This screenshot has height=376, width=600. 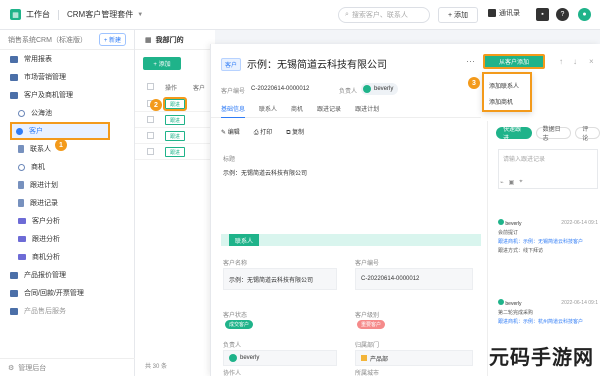 What do you see at coordinates (239, 324) in the screenshot?
I see `status-badge: 成交客户` at bounding box center [239, 324].